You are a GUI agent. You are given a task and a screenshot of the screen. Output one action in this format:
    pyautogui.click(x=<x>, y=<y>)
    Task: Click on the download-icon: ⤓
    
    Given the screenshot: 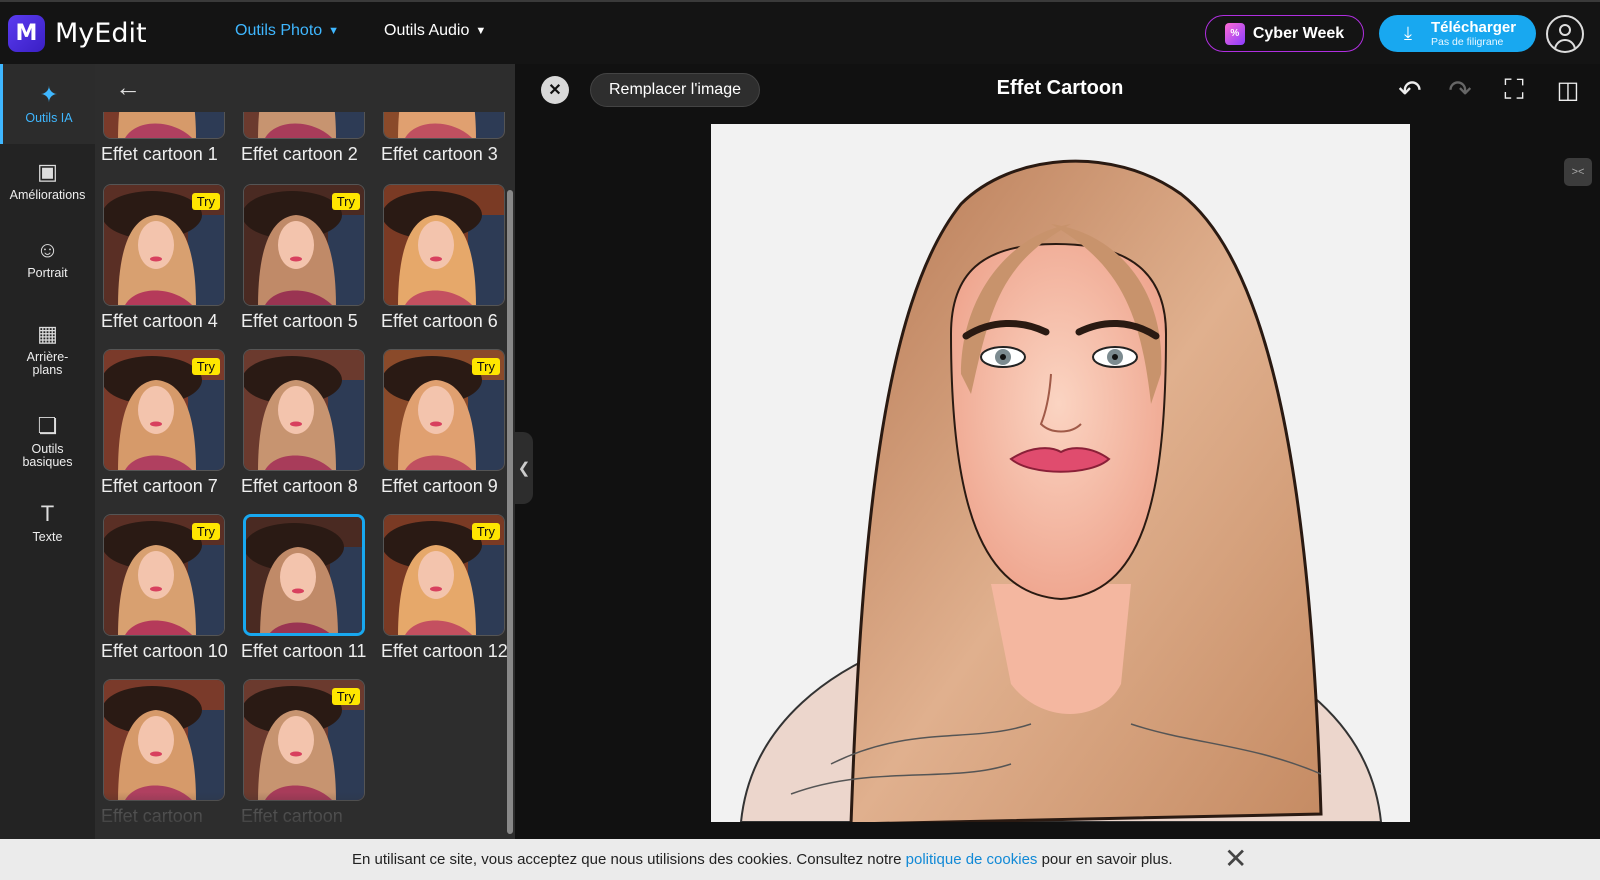 What is the action you would take?
    pyautogui.click(x=1408, y=33)
    